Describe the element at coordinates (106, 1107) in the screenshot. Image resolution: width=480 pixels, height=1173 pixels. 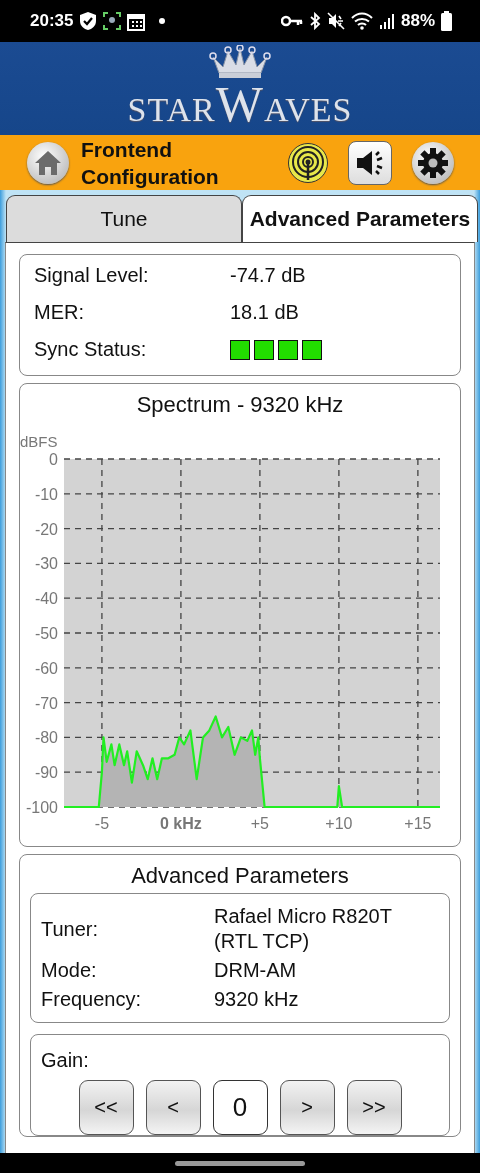
I see `step-button: <<` at that location.